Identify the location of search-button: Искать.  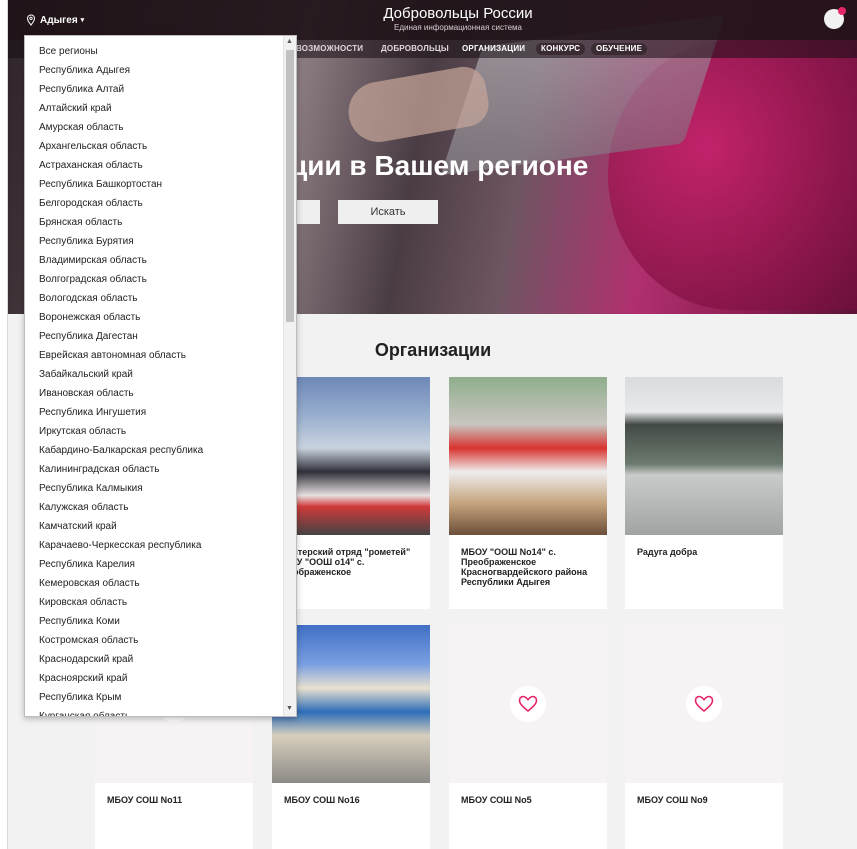
(388, 212).